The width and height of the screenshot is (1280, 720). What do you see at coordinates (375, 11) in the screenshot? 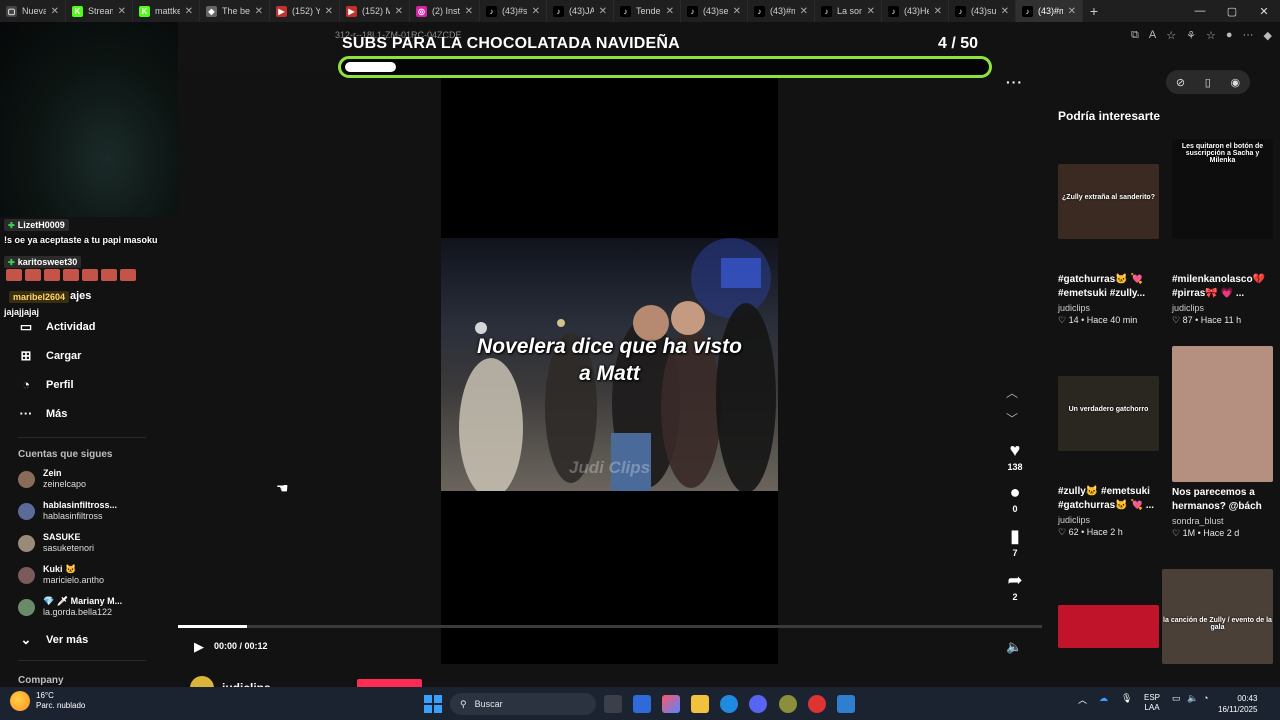
I see `browser-tab: ▶ (152) M ✕` at bounding box center [375, 11].